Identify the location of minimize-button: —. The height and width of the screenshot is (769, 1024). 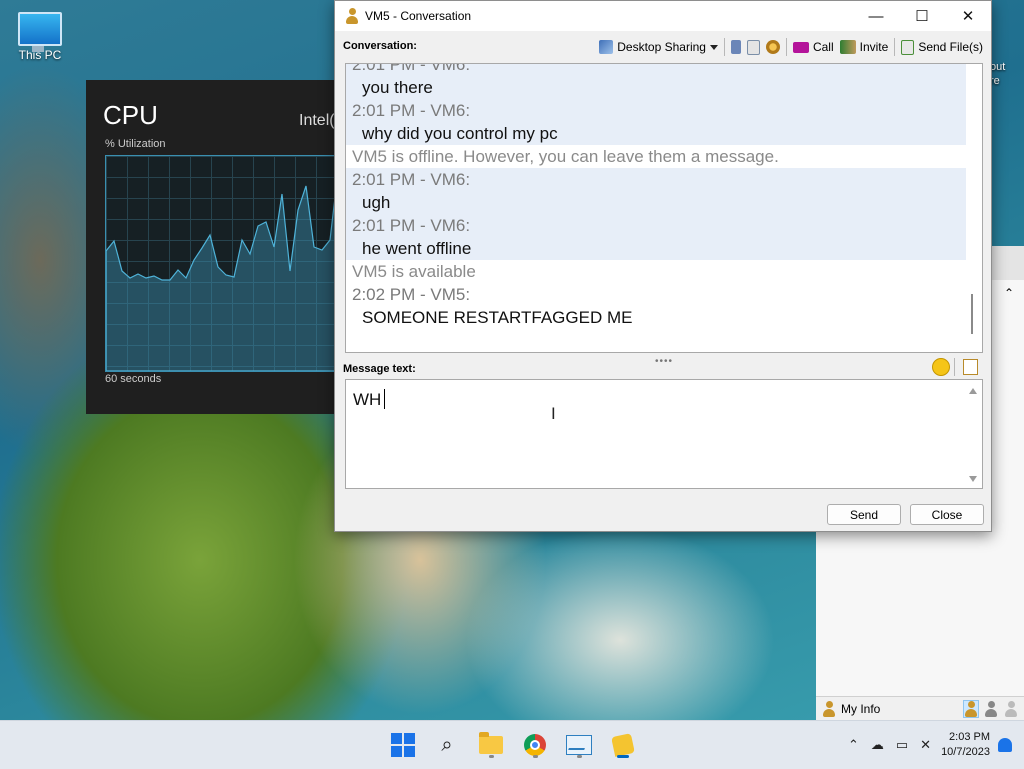
(876, 16).